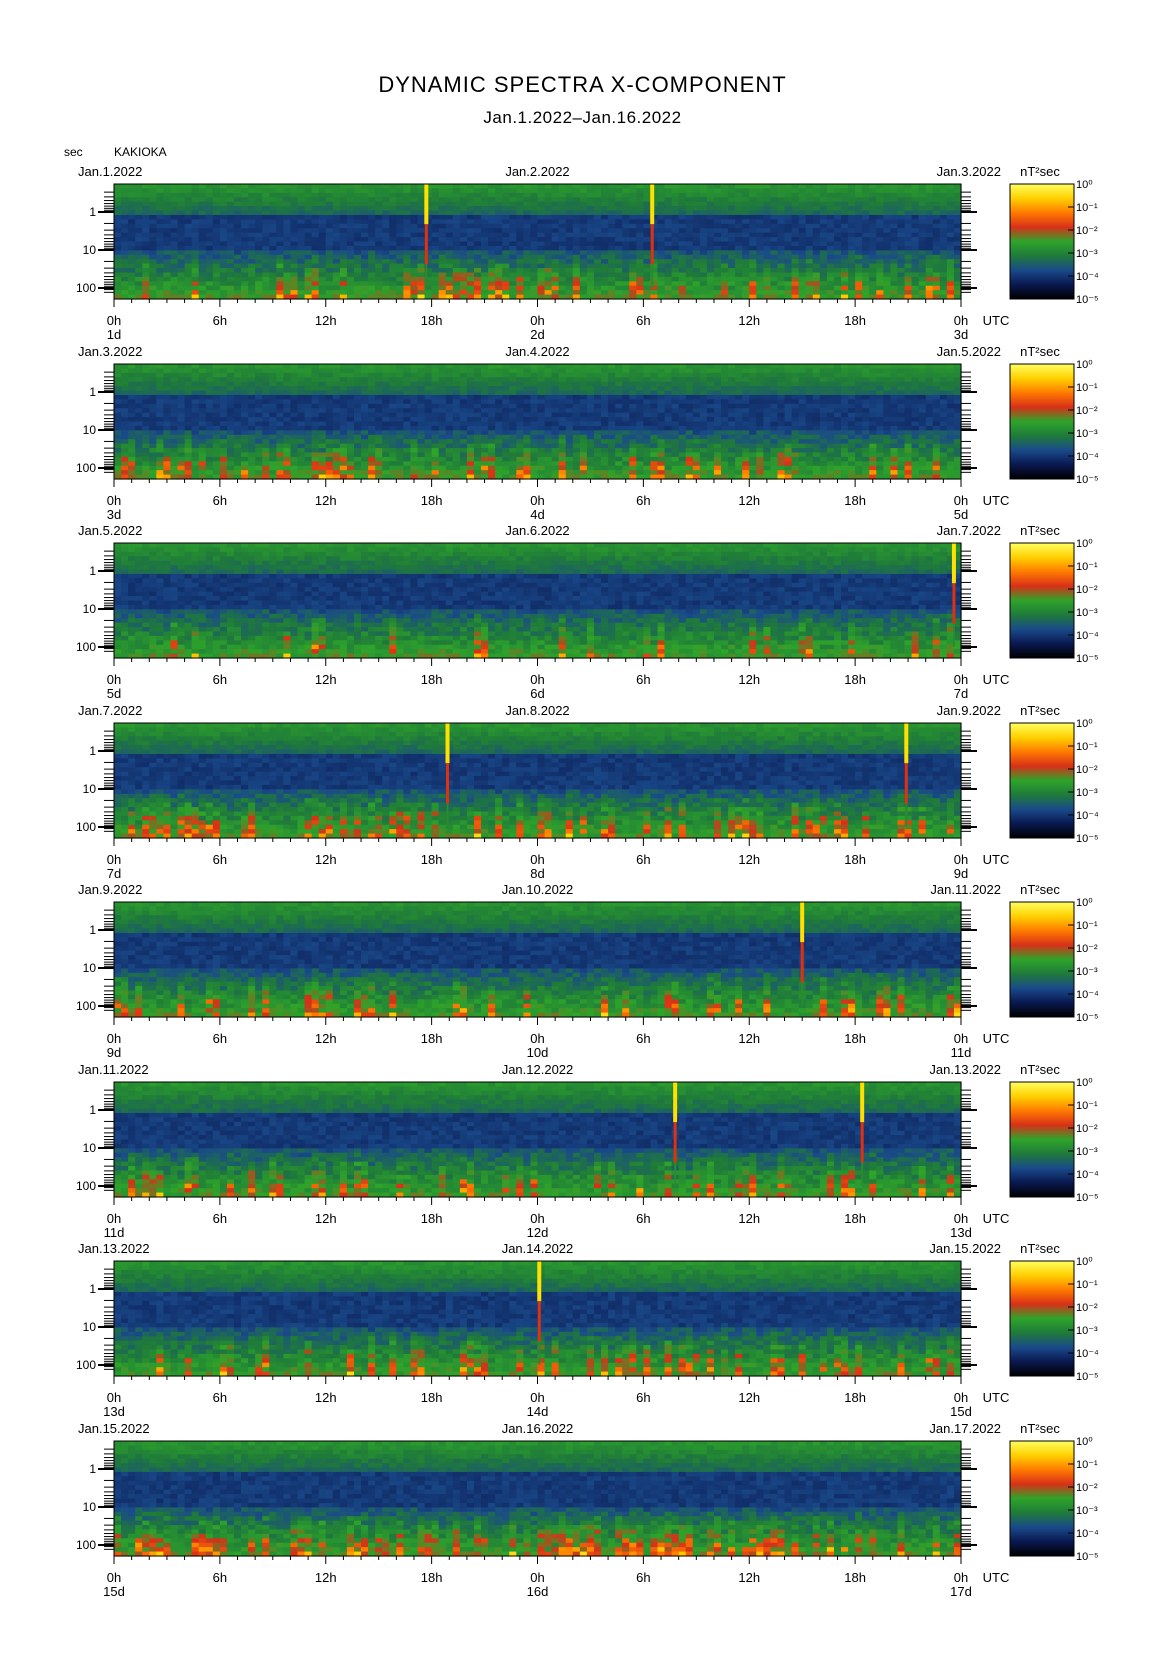 The image size is (1165, 1679). I want to click on pulse-low, so click(426, 276).